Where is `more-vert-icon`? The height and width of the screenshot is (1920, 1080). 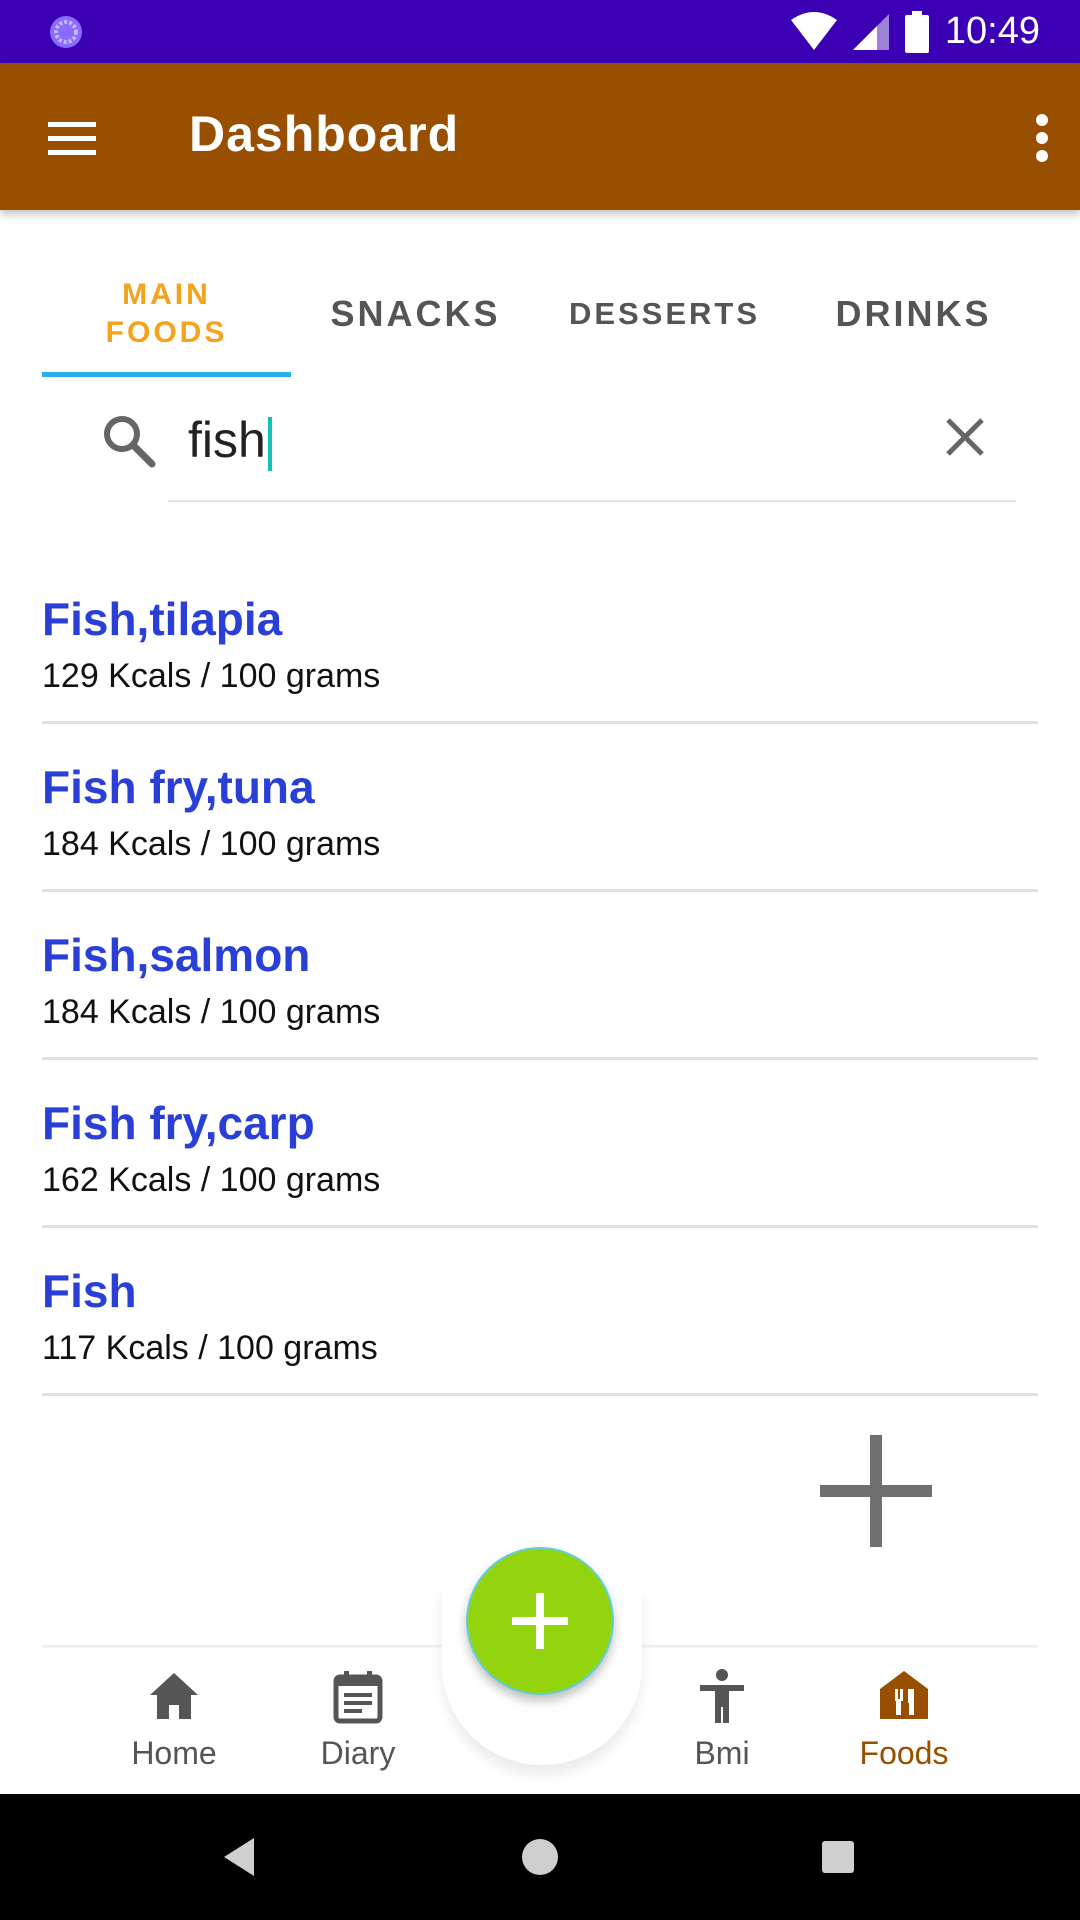
more-vert-icon is located at coordinates (1030, 138).